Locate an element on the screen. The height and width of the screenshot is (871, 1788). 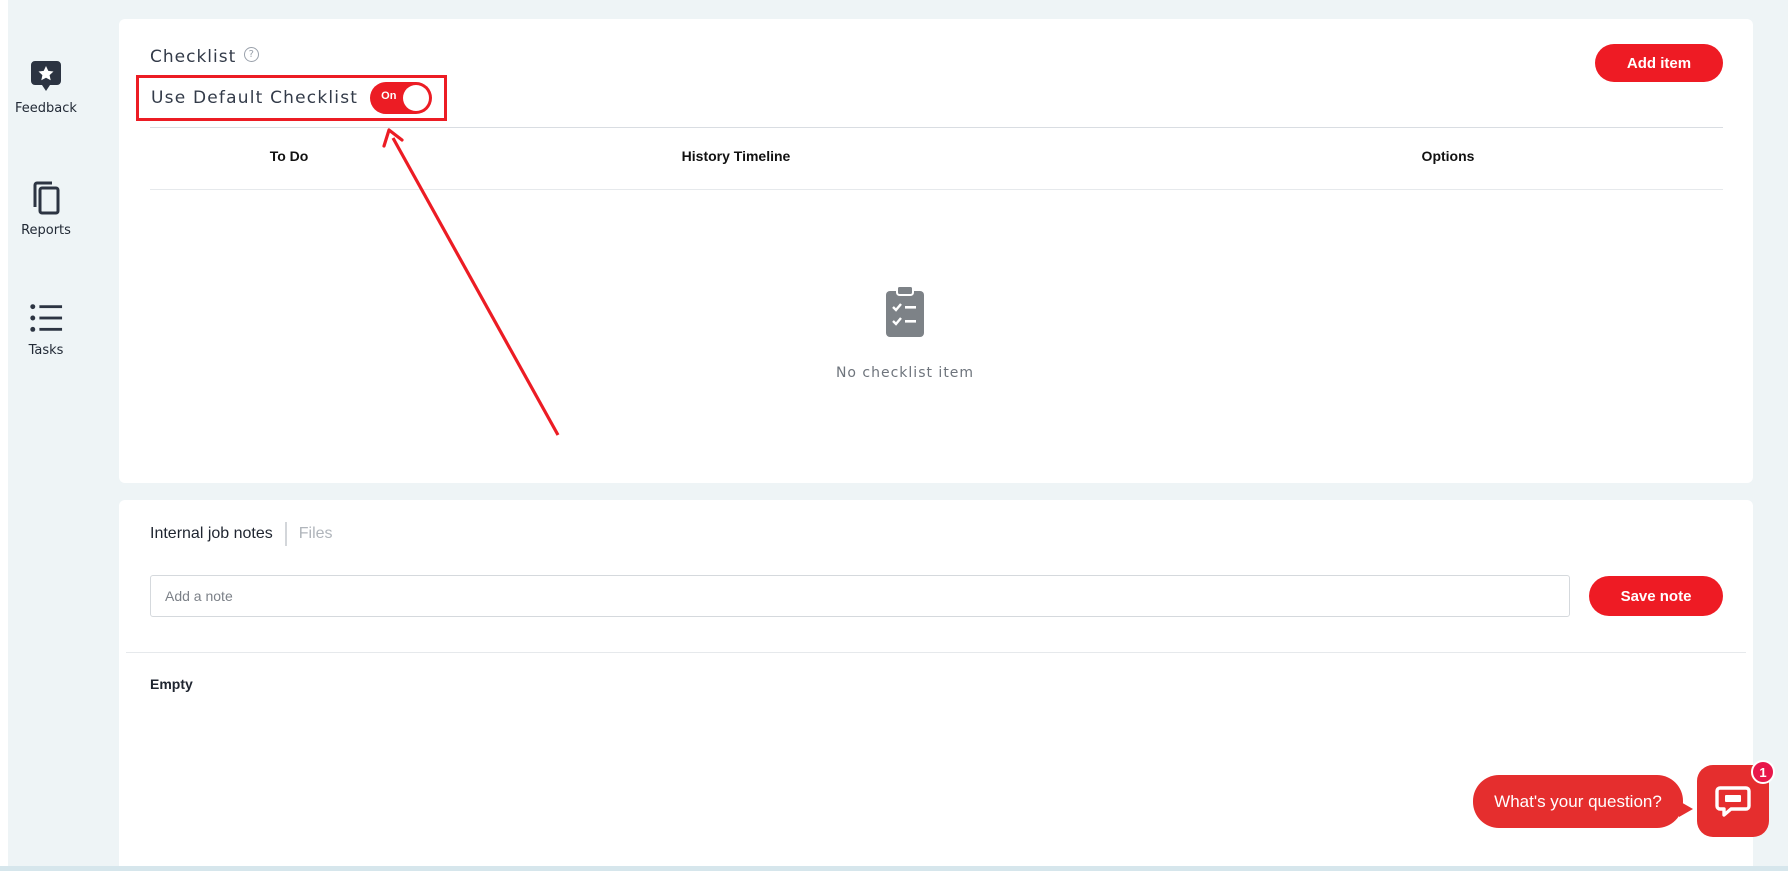
checklist-heading: Checklist ? is located at coordinates (205, 56).